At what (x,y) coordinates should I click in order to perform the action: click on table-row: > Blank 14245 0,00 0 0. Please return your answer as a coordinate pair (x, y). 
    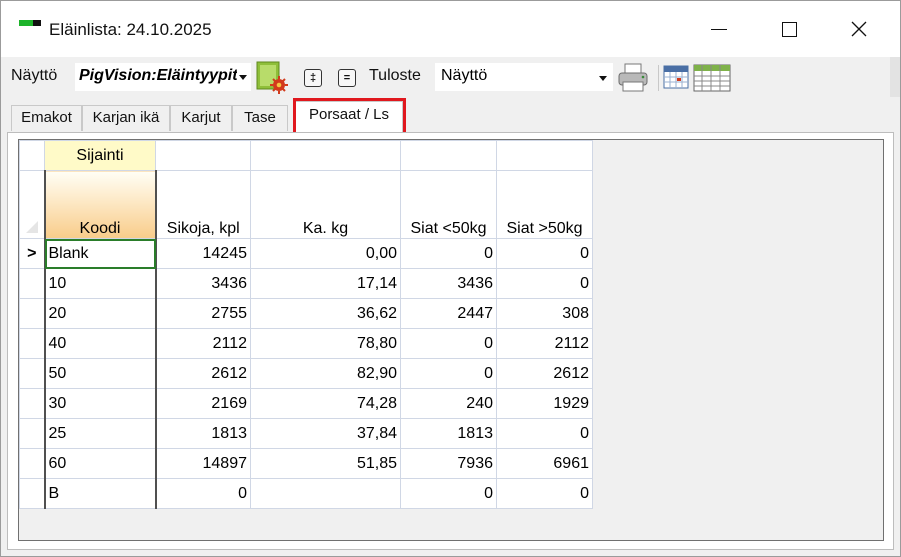
    Looking at the image, I should click on (306, 253).